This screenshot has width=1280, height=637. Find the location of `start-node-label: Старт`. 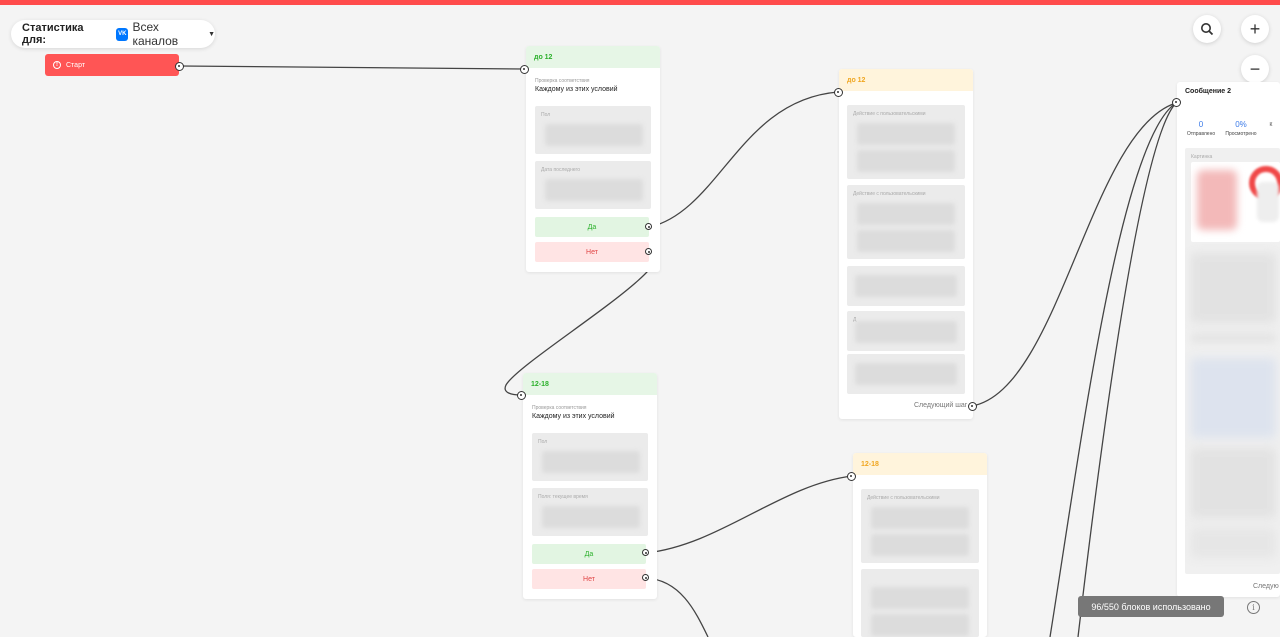

start-node-label: Старт is located at coordinates (76, 65).